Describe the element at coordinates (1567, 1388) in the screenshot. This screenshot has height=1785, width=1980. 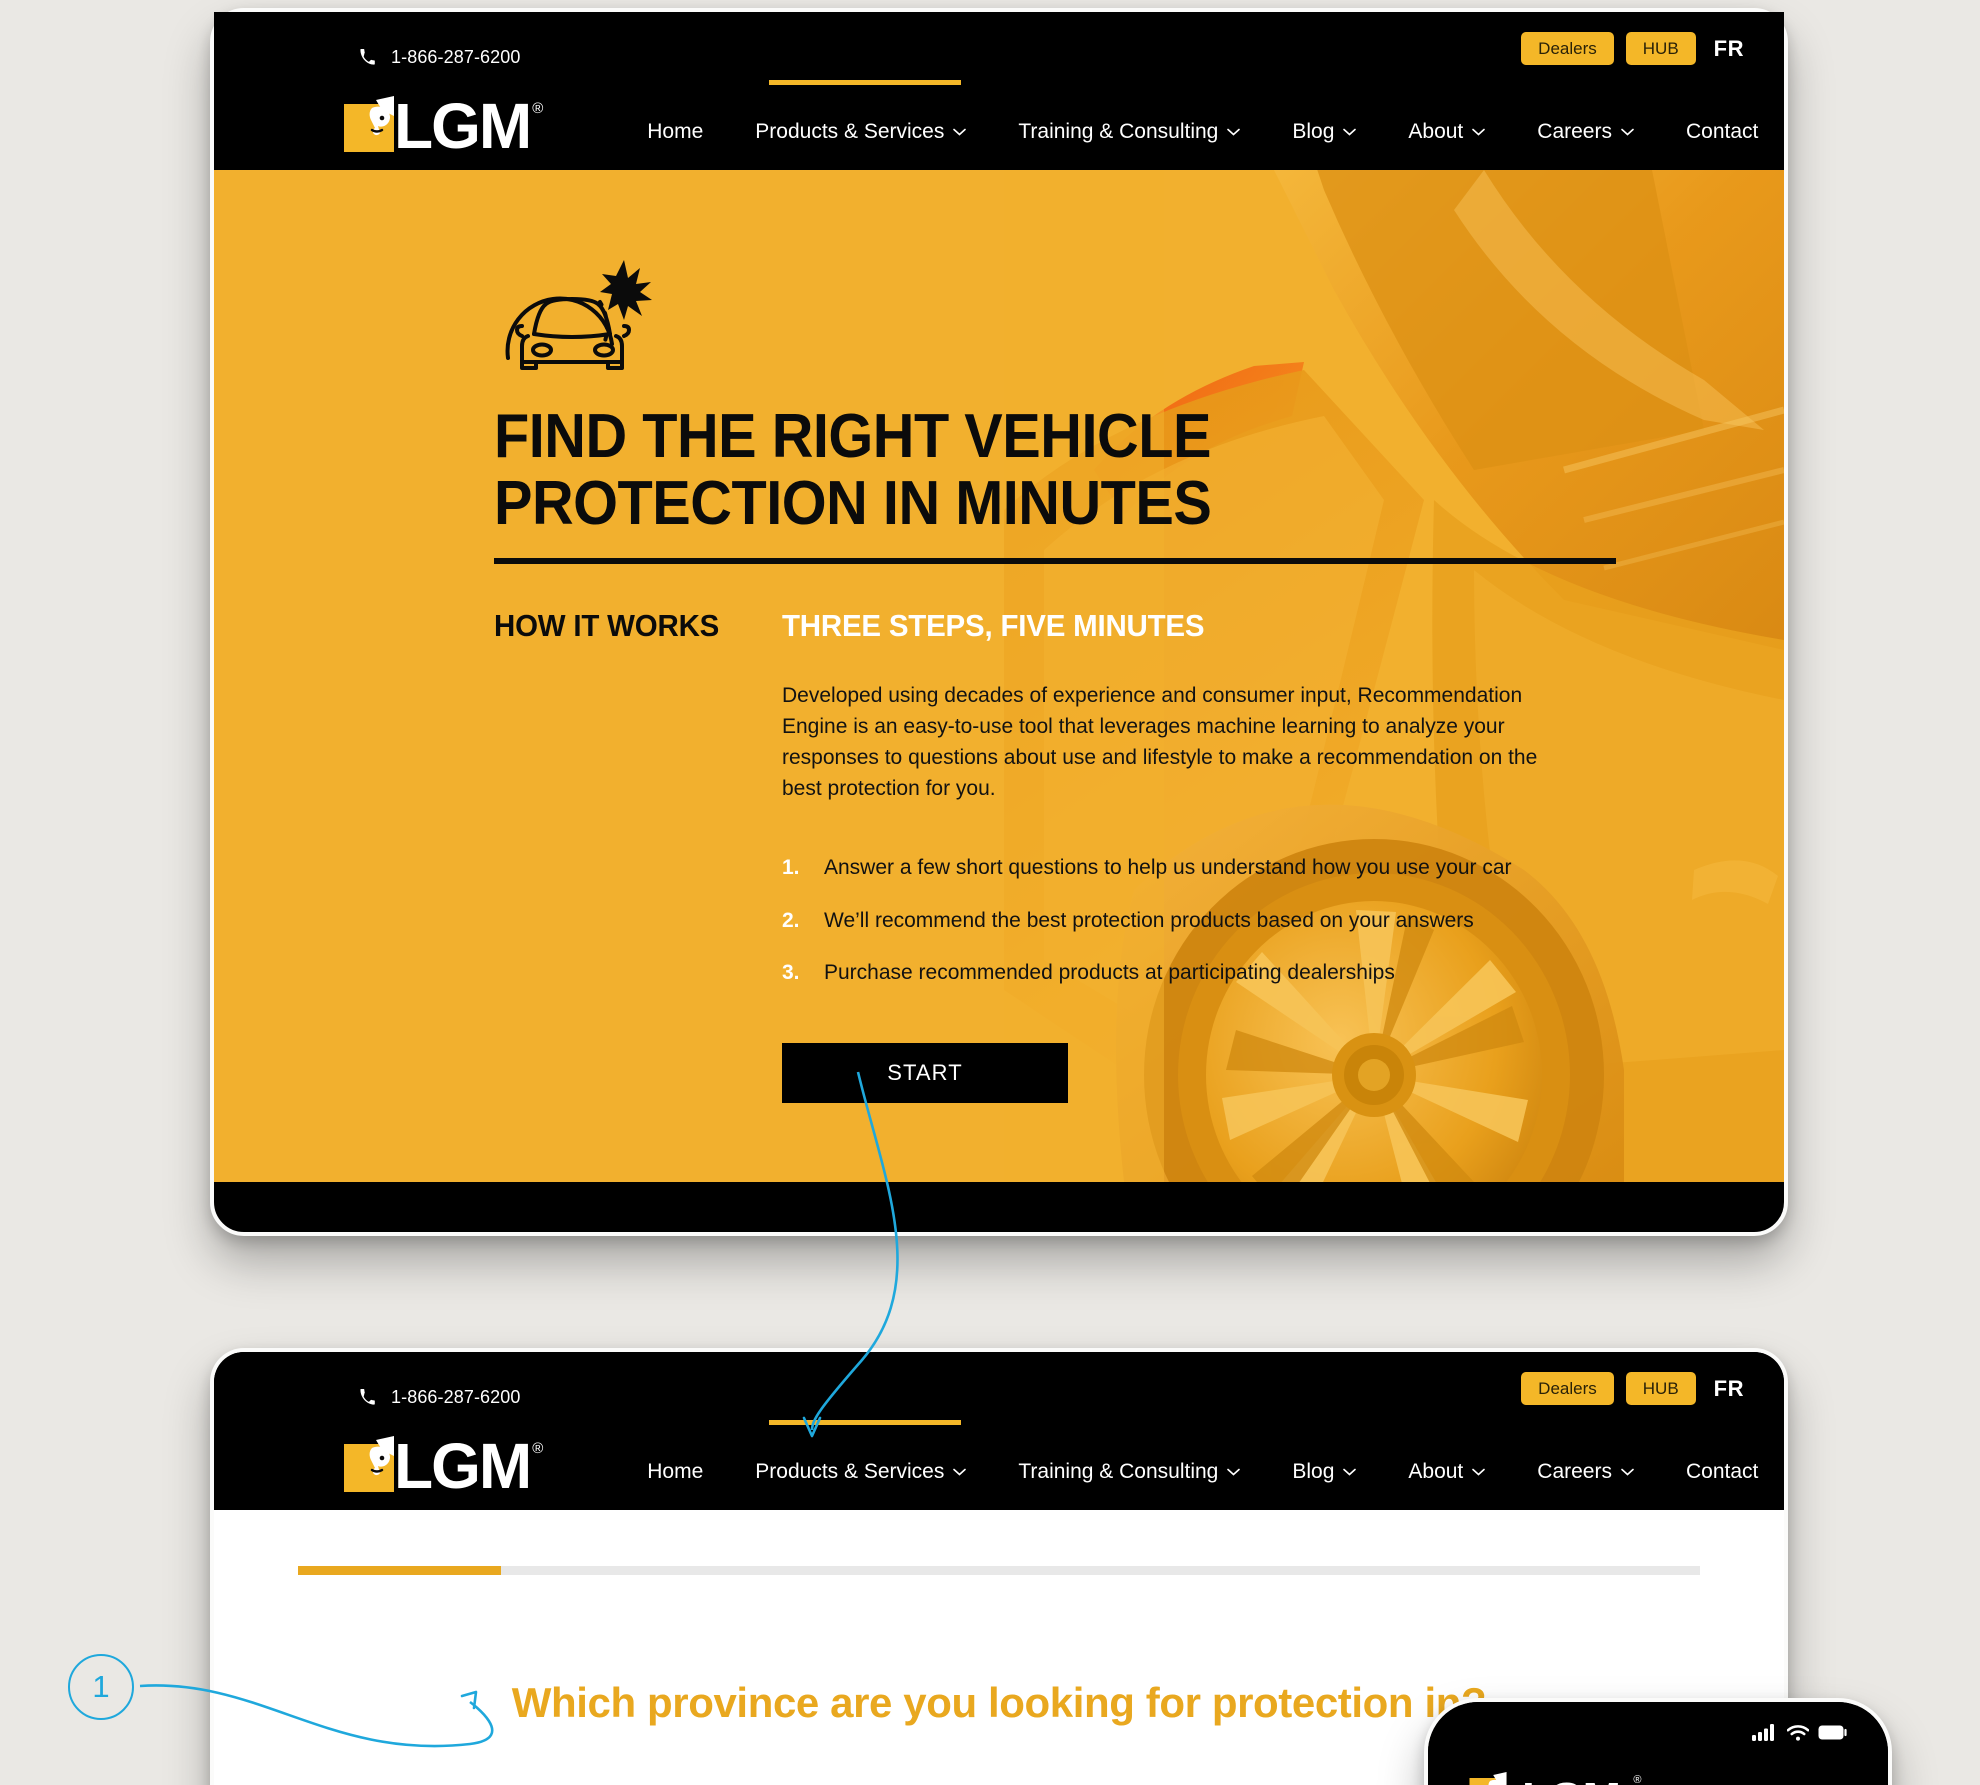
I see `dealers-button-2: Dealers` at that location.